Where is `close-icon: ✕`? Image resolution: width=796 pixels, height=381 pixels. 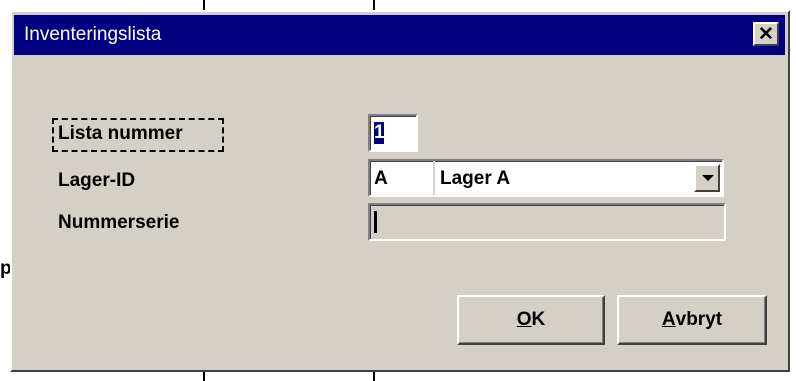 close-icon: ✕ is located at coordinates (766, 34).